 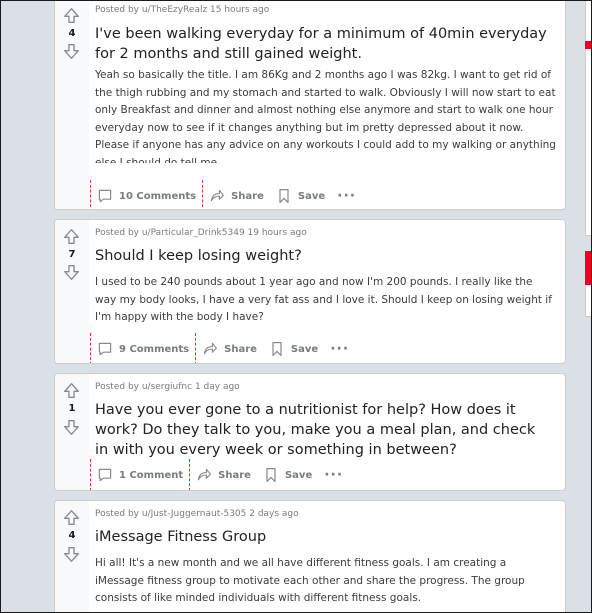 What do you see at coordinates (151, 475) in the screenshot?
I see `comments-label: 1 Comment` at bounding box center [151, 475].